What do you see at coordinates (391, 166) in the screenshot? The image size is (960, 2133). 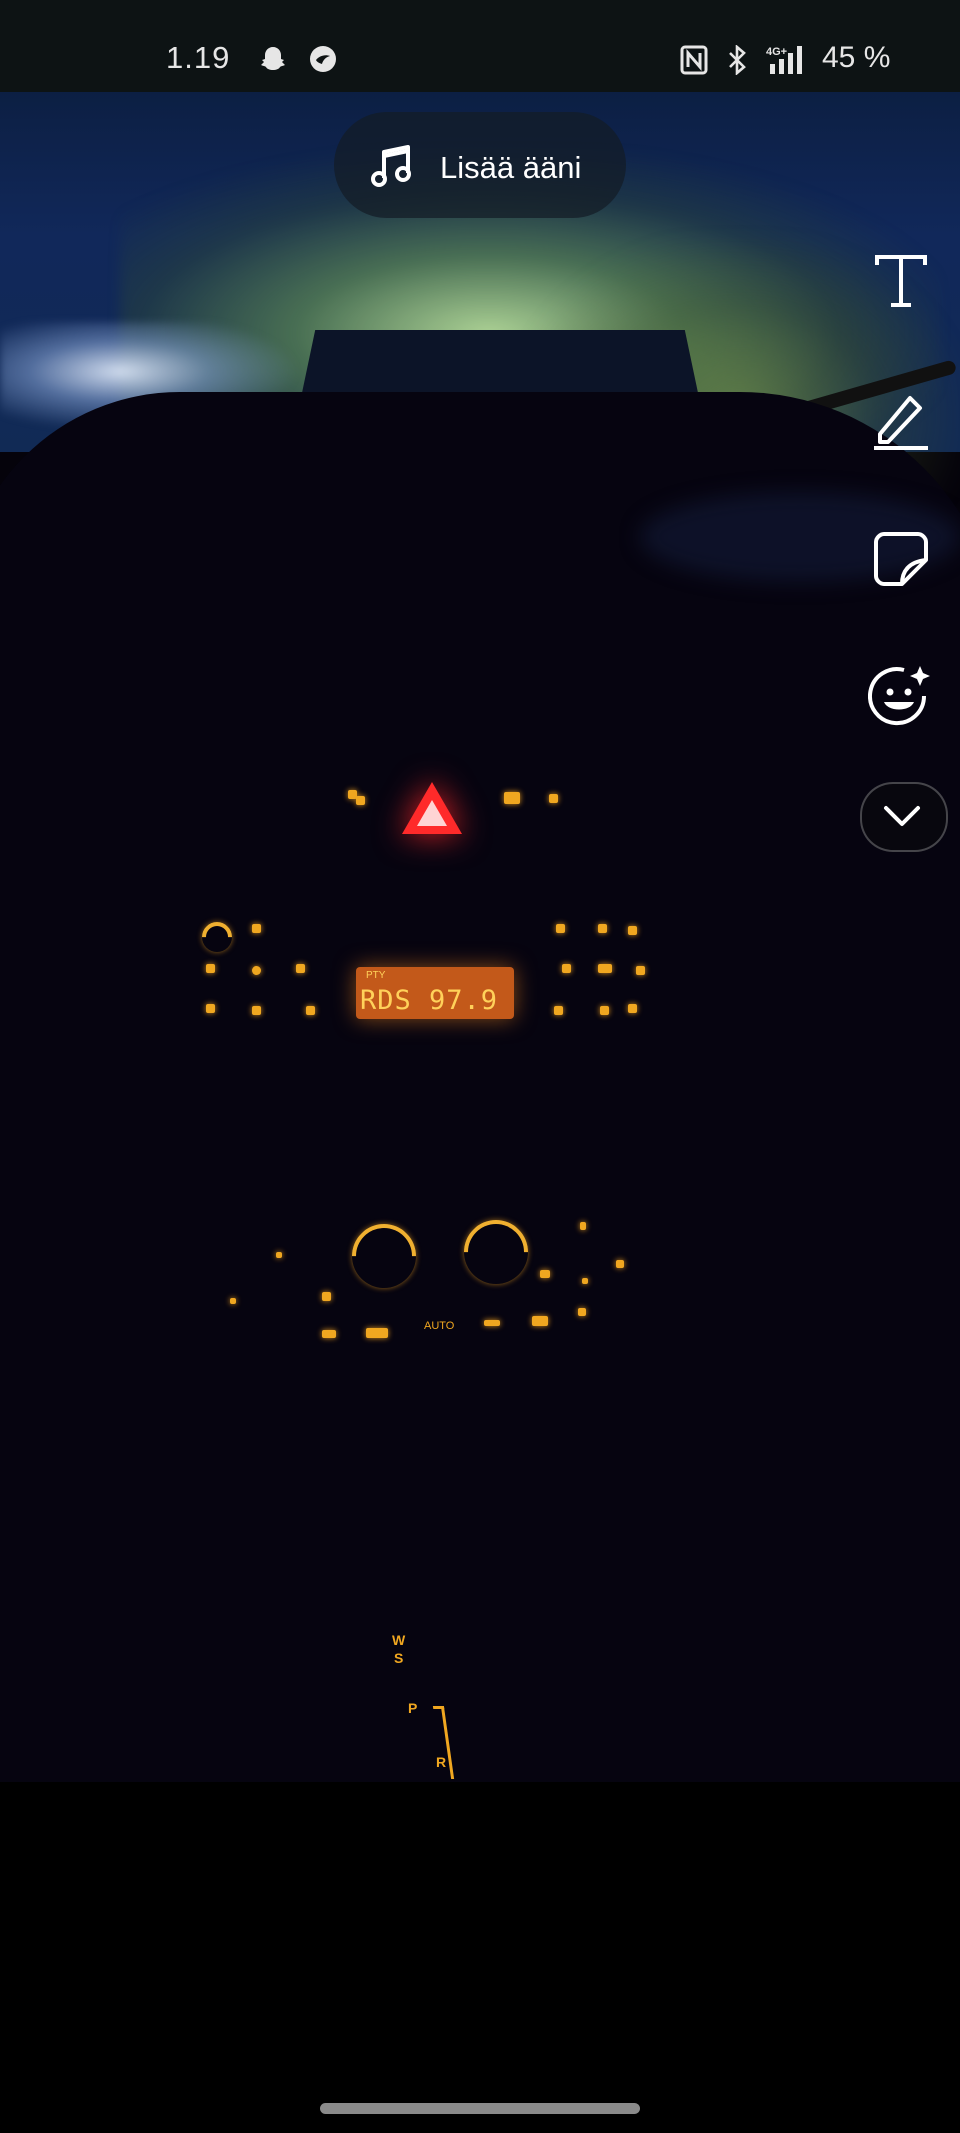 I see `music-note-icon` at bounding box center [391, 166].